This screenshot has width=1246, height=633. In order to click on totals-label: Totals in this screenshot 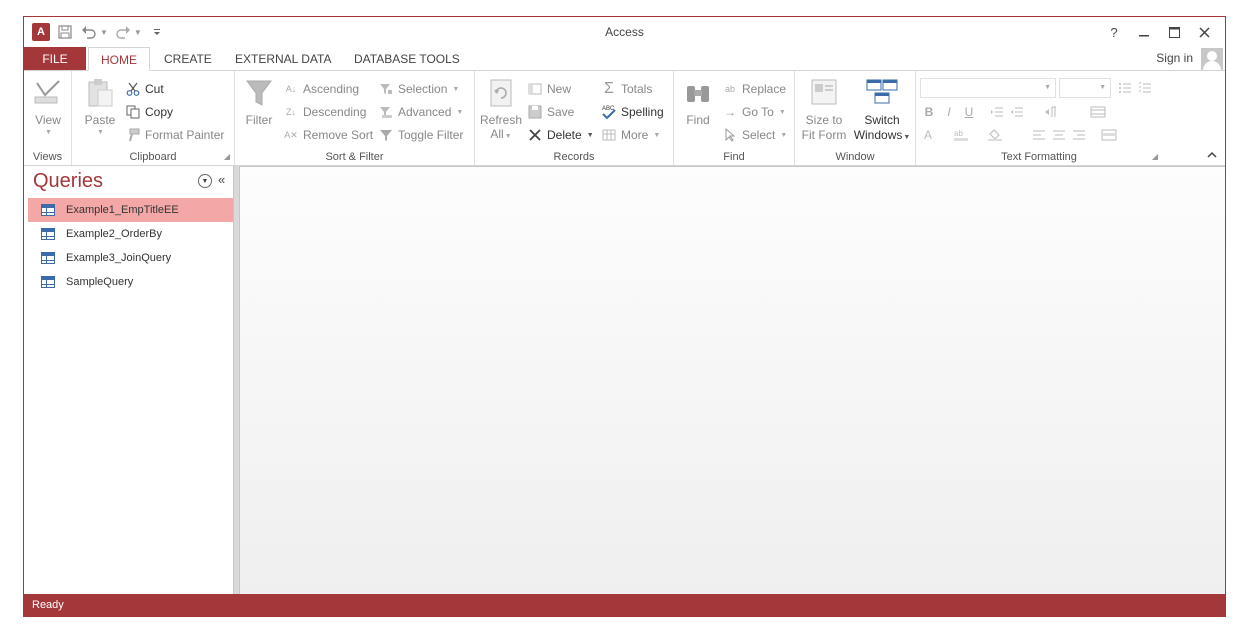, I will do `click(637, 89)`.